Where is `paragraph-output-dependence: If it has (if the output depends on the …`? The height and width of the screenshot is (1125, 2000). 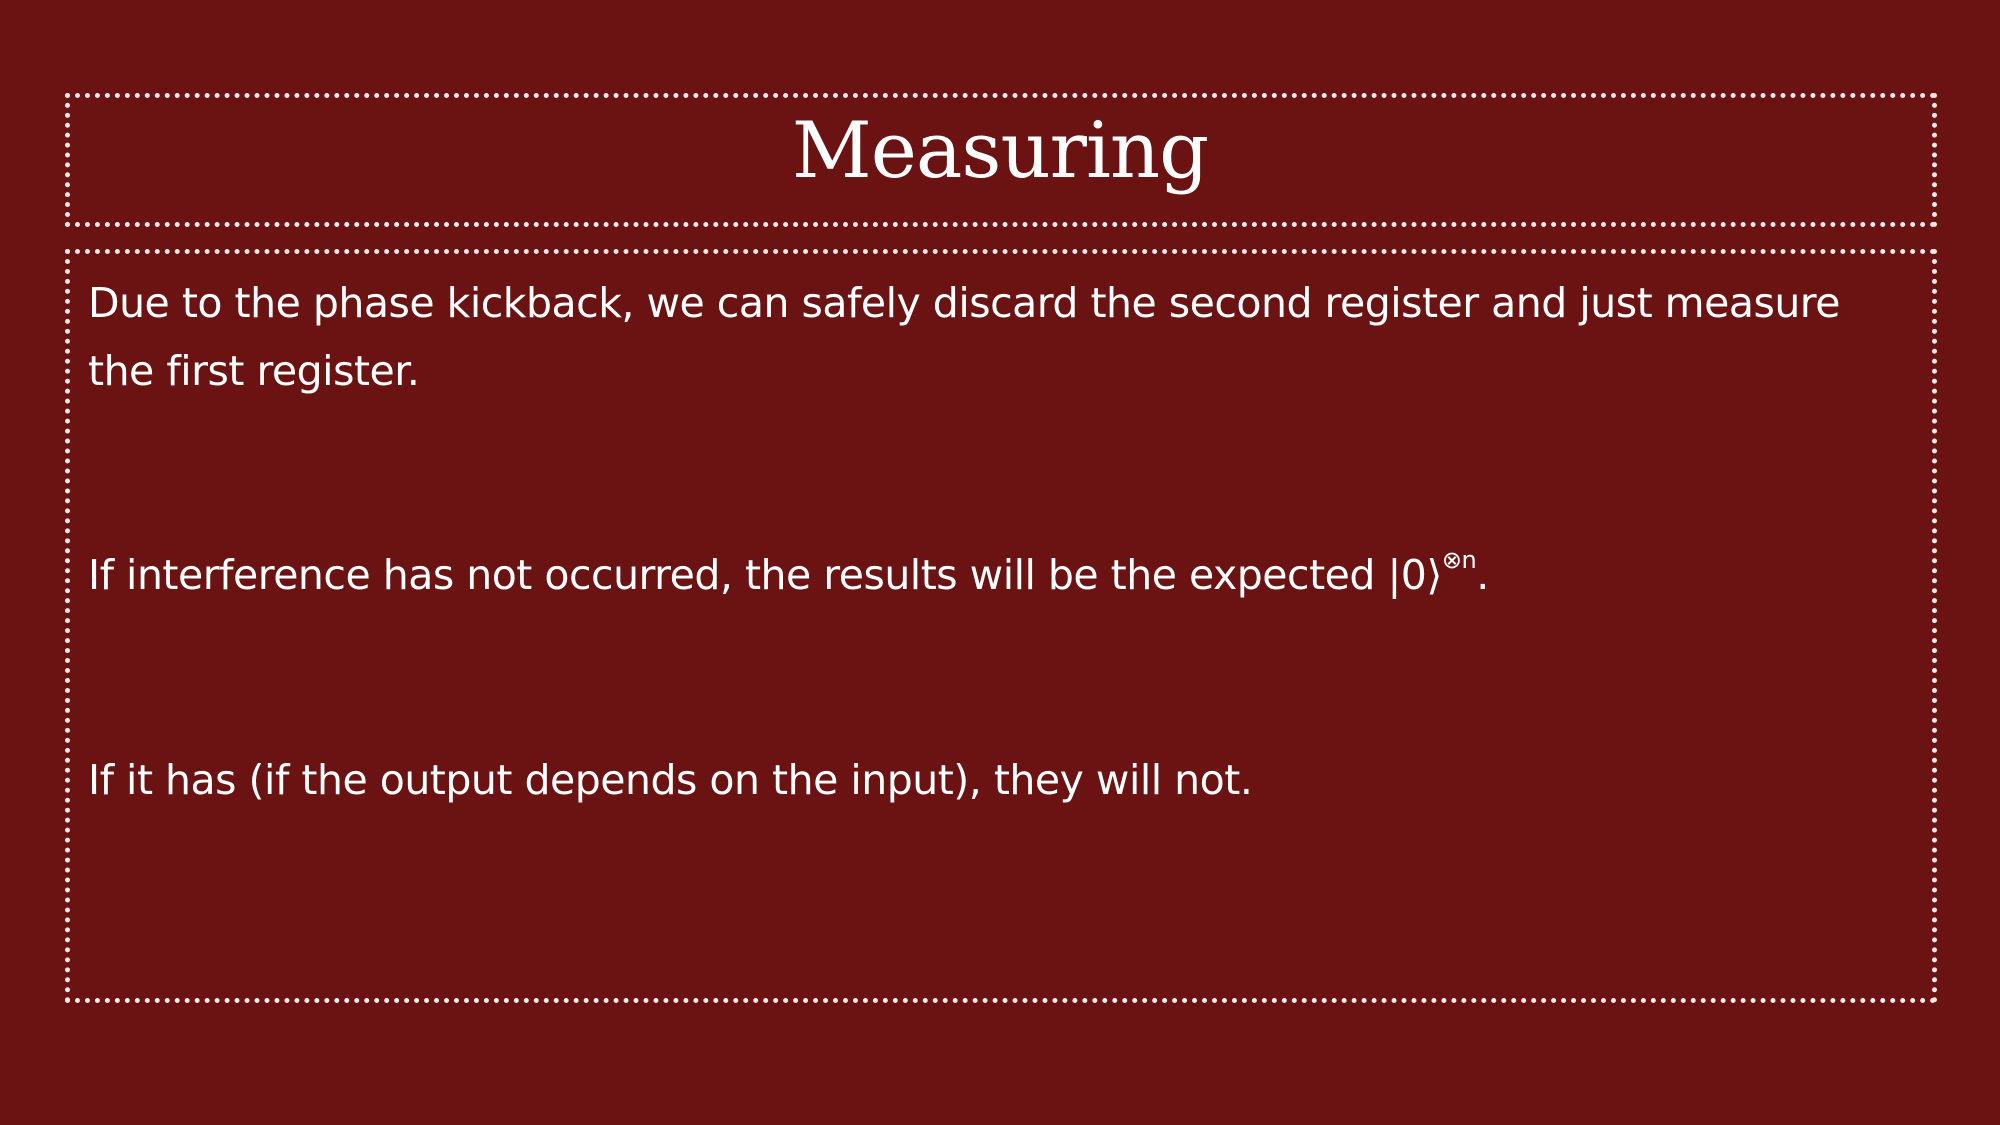 paragraph-output-dependence: If it has (if the output depends on the … is located at coordinates (670, 780).